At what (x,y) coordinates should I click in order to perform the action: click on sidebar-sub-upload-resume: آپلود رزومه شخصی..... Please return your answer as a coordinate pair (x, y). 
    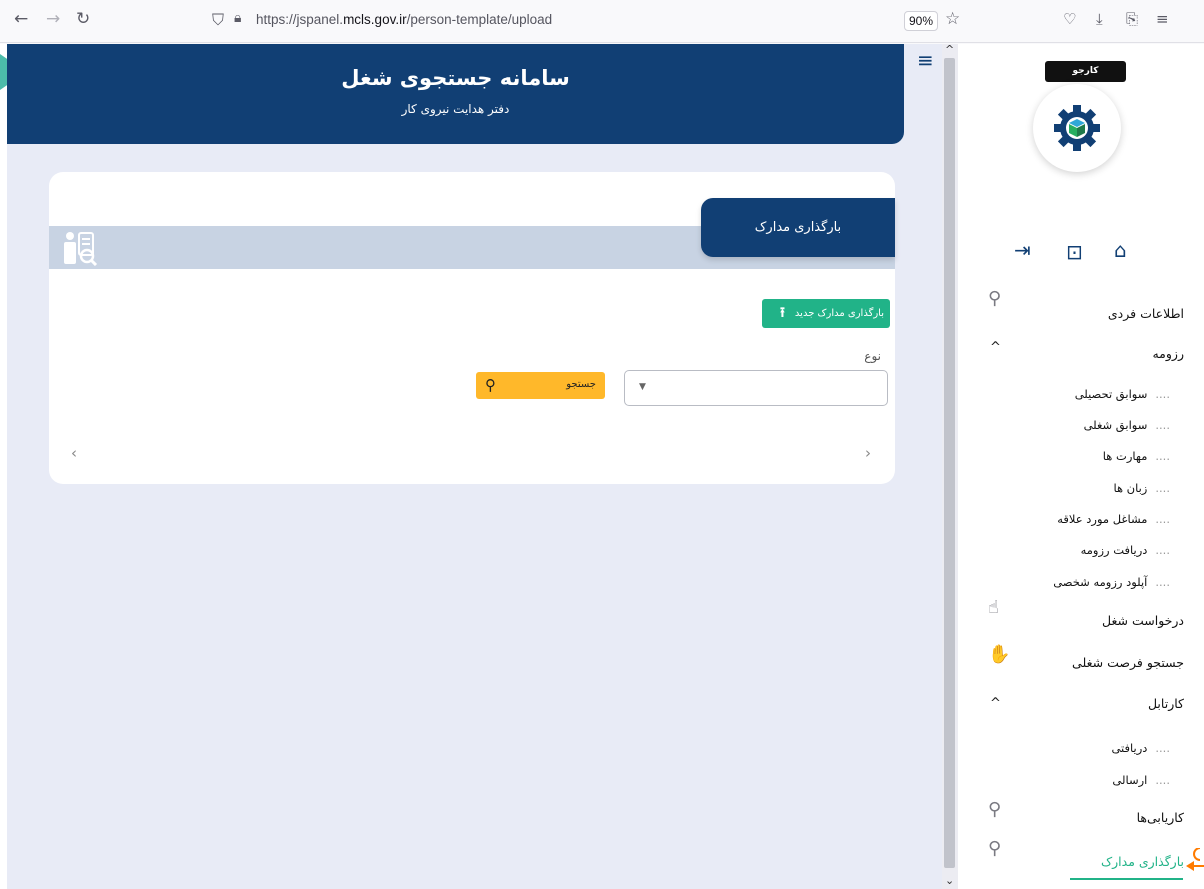
    Looking at the image, I should click on (1111, 582).